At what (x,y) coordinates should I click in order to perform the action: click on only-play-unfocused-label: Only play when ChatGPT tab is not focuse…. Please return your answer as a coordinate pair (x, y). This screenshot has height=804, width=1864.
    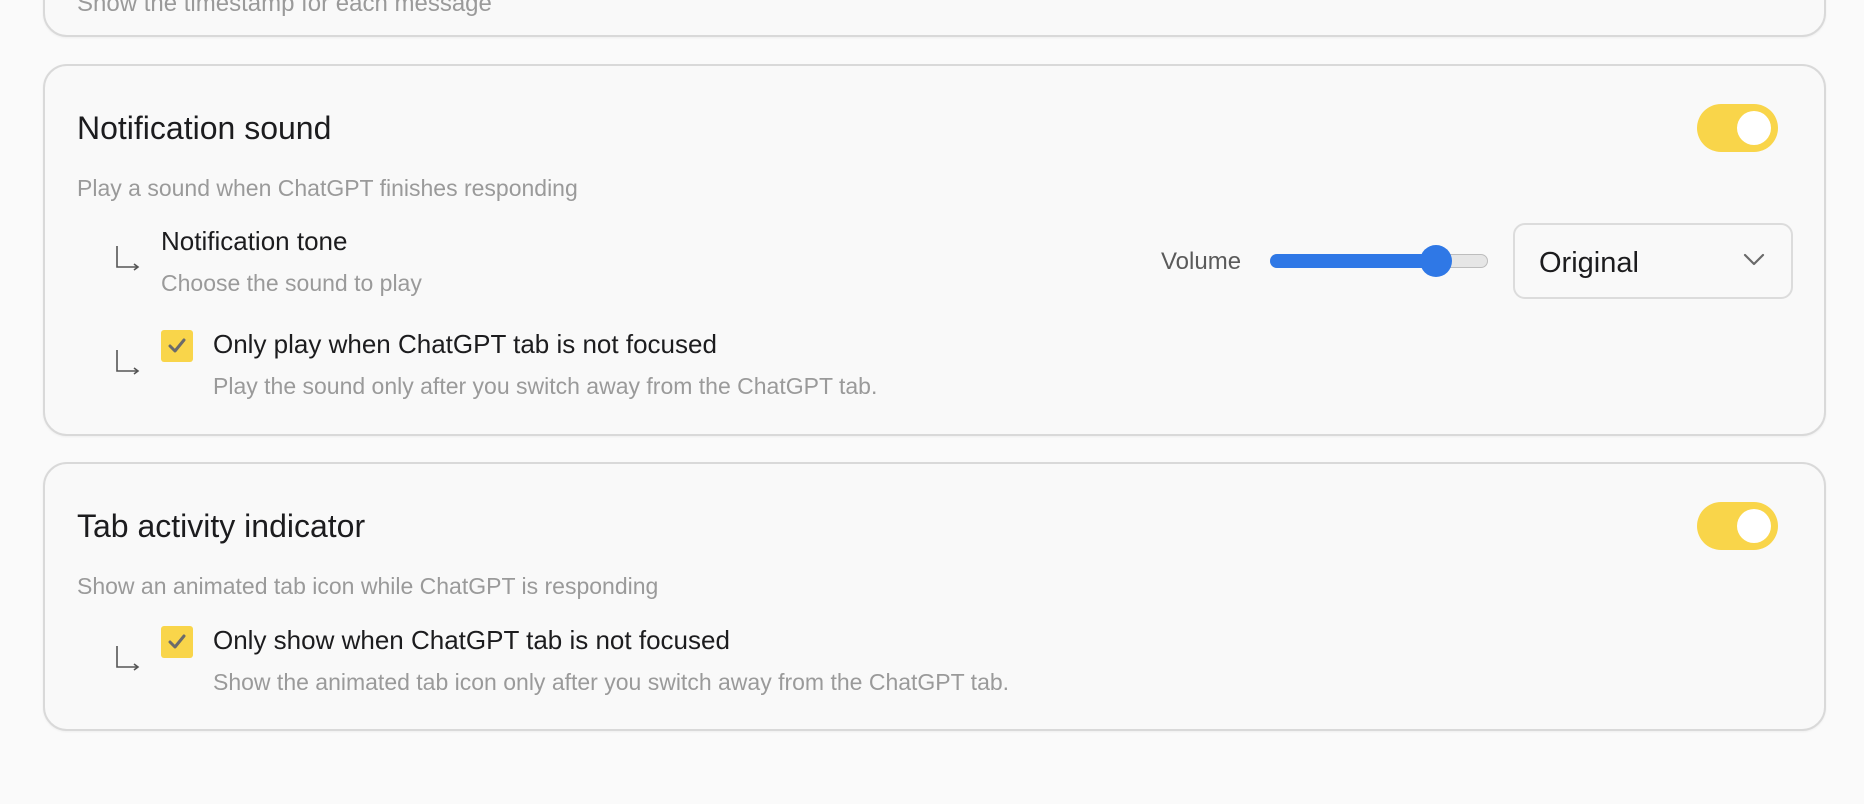
    Looking at the image, I should click on (465, 344).